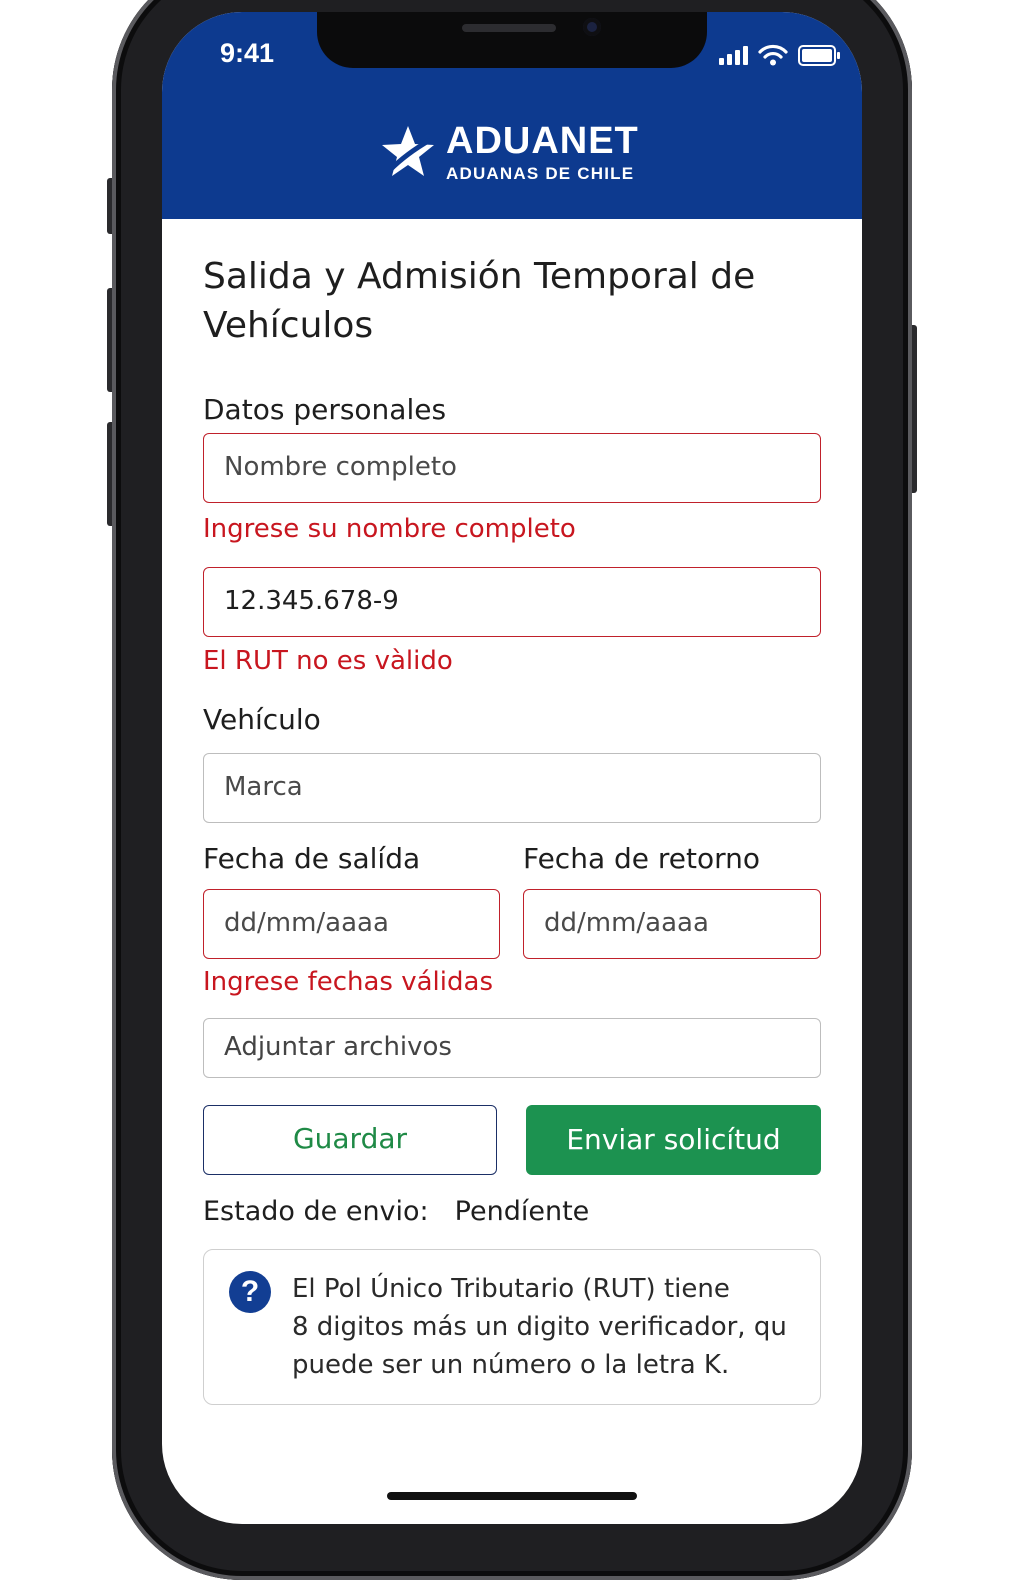 The image size is (1024, 1580). I want to click on help-icon: ?, so click(250, 1292).